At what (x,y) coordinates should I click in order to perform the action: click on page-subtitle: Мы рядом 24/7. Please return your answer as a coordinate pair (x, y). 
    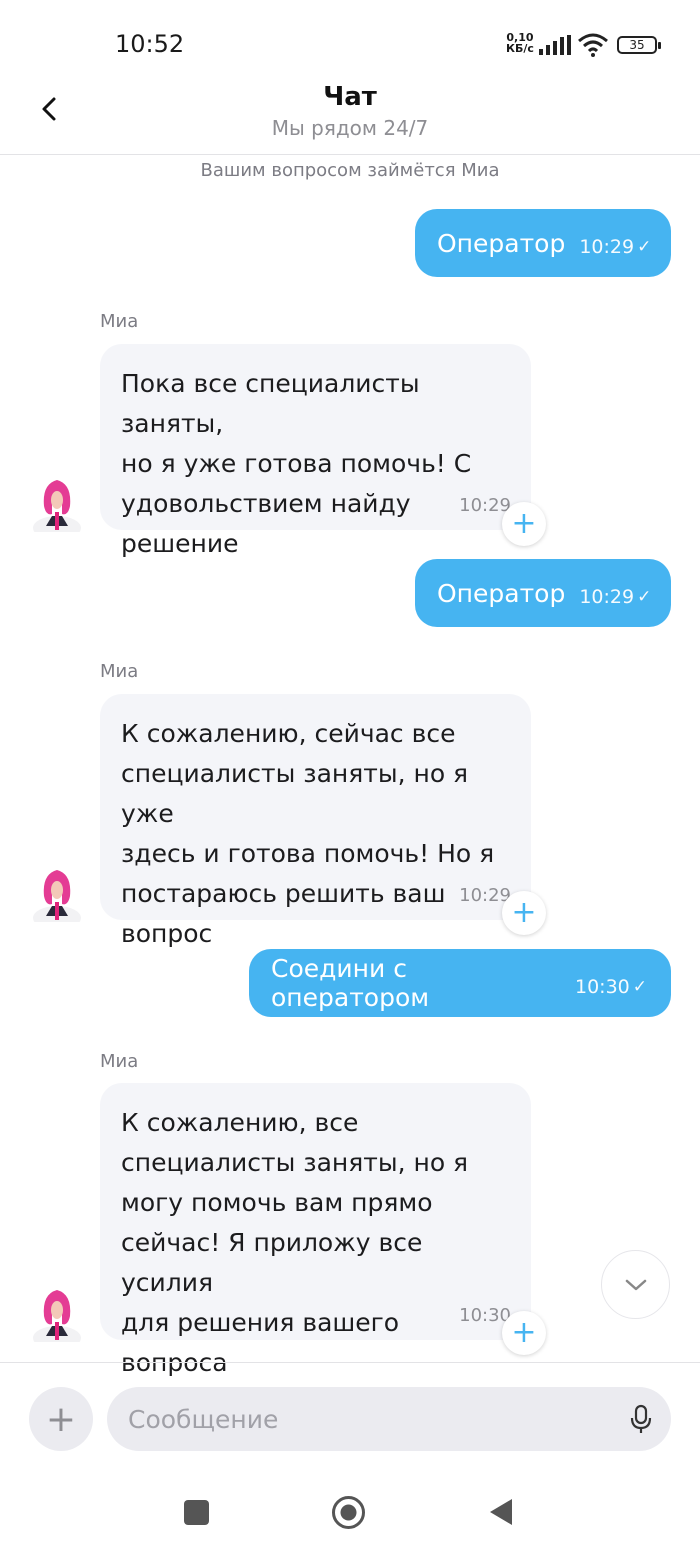
    Looking at the image, I should click on (350, 128).